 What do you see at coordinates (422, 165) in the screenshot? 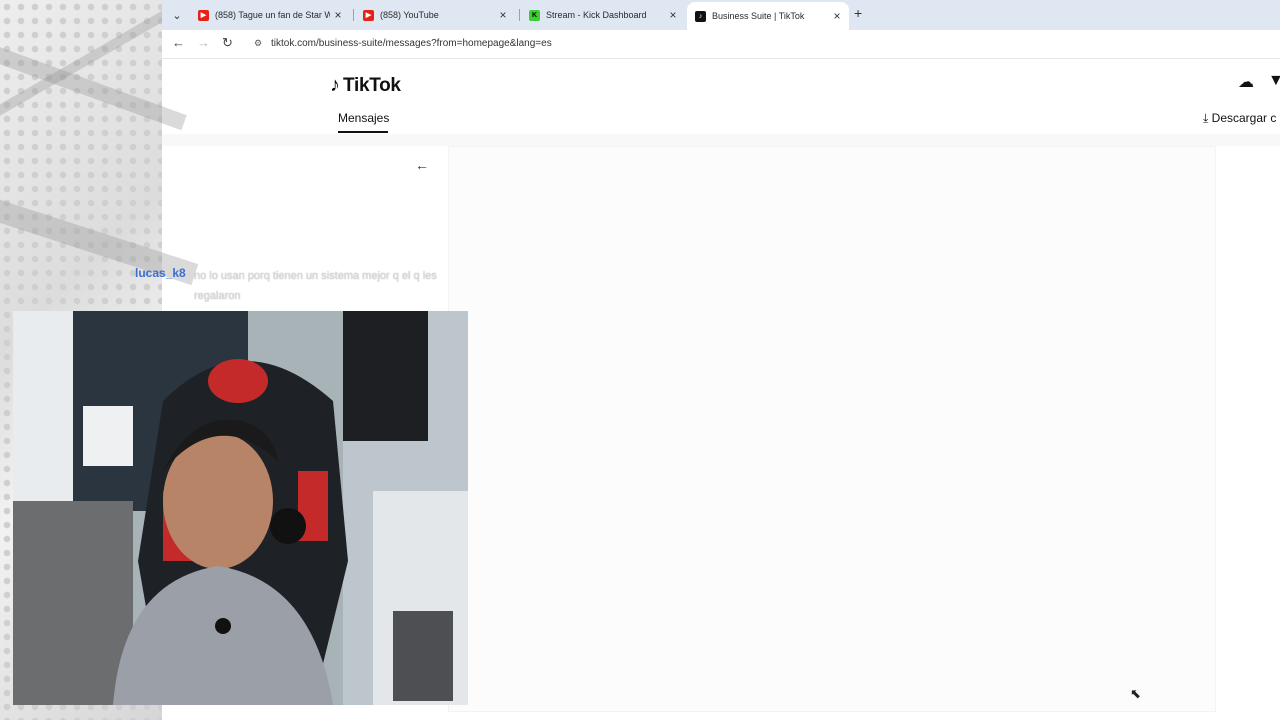
I see `back-arrow-icon: ←` at bounding box center [422, 165].